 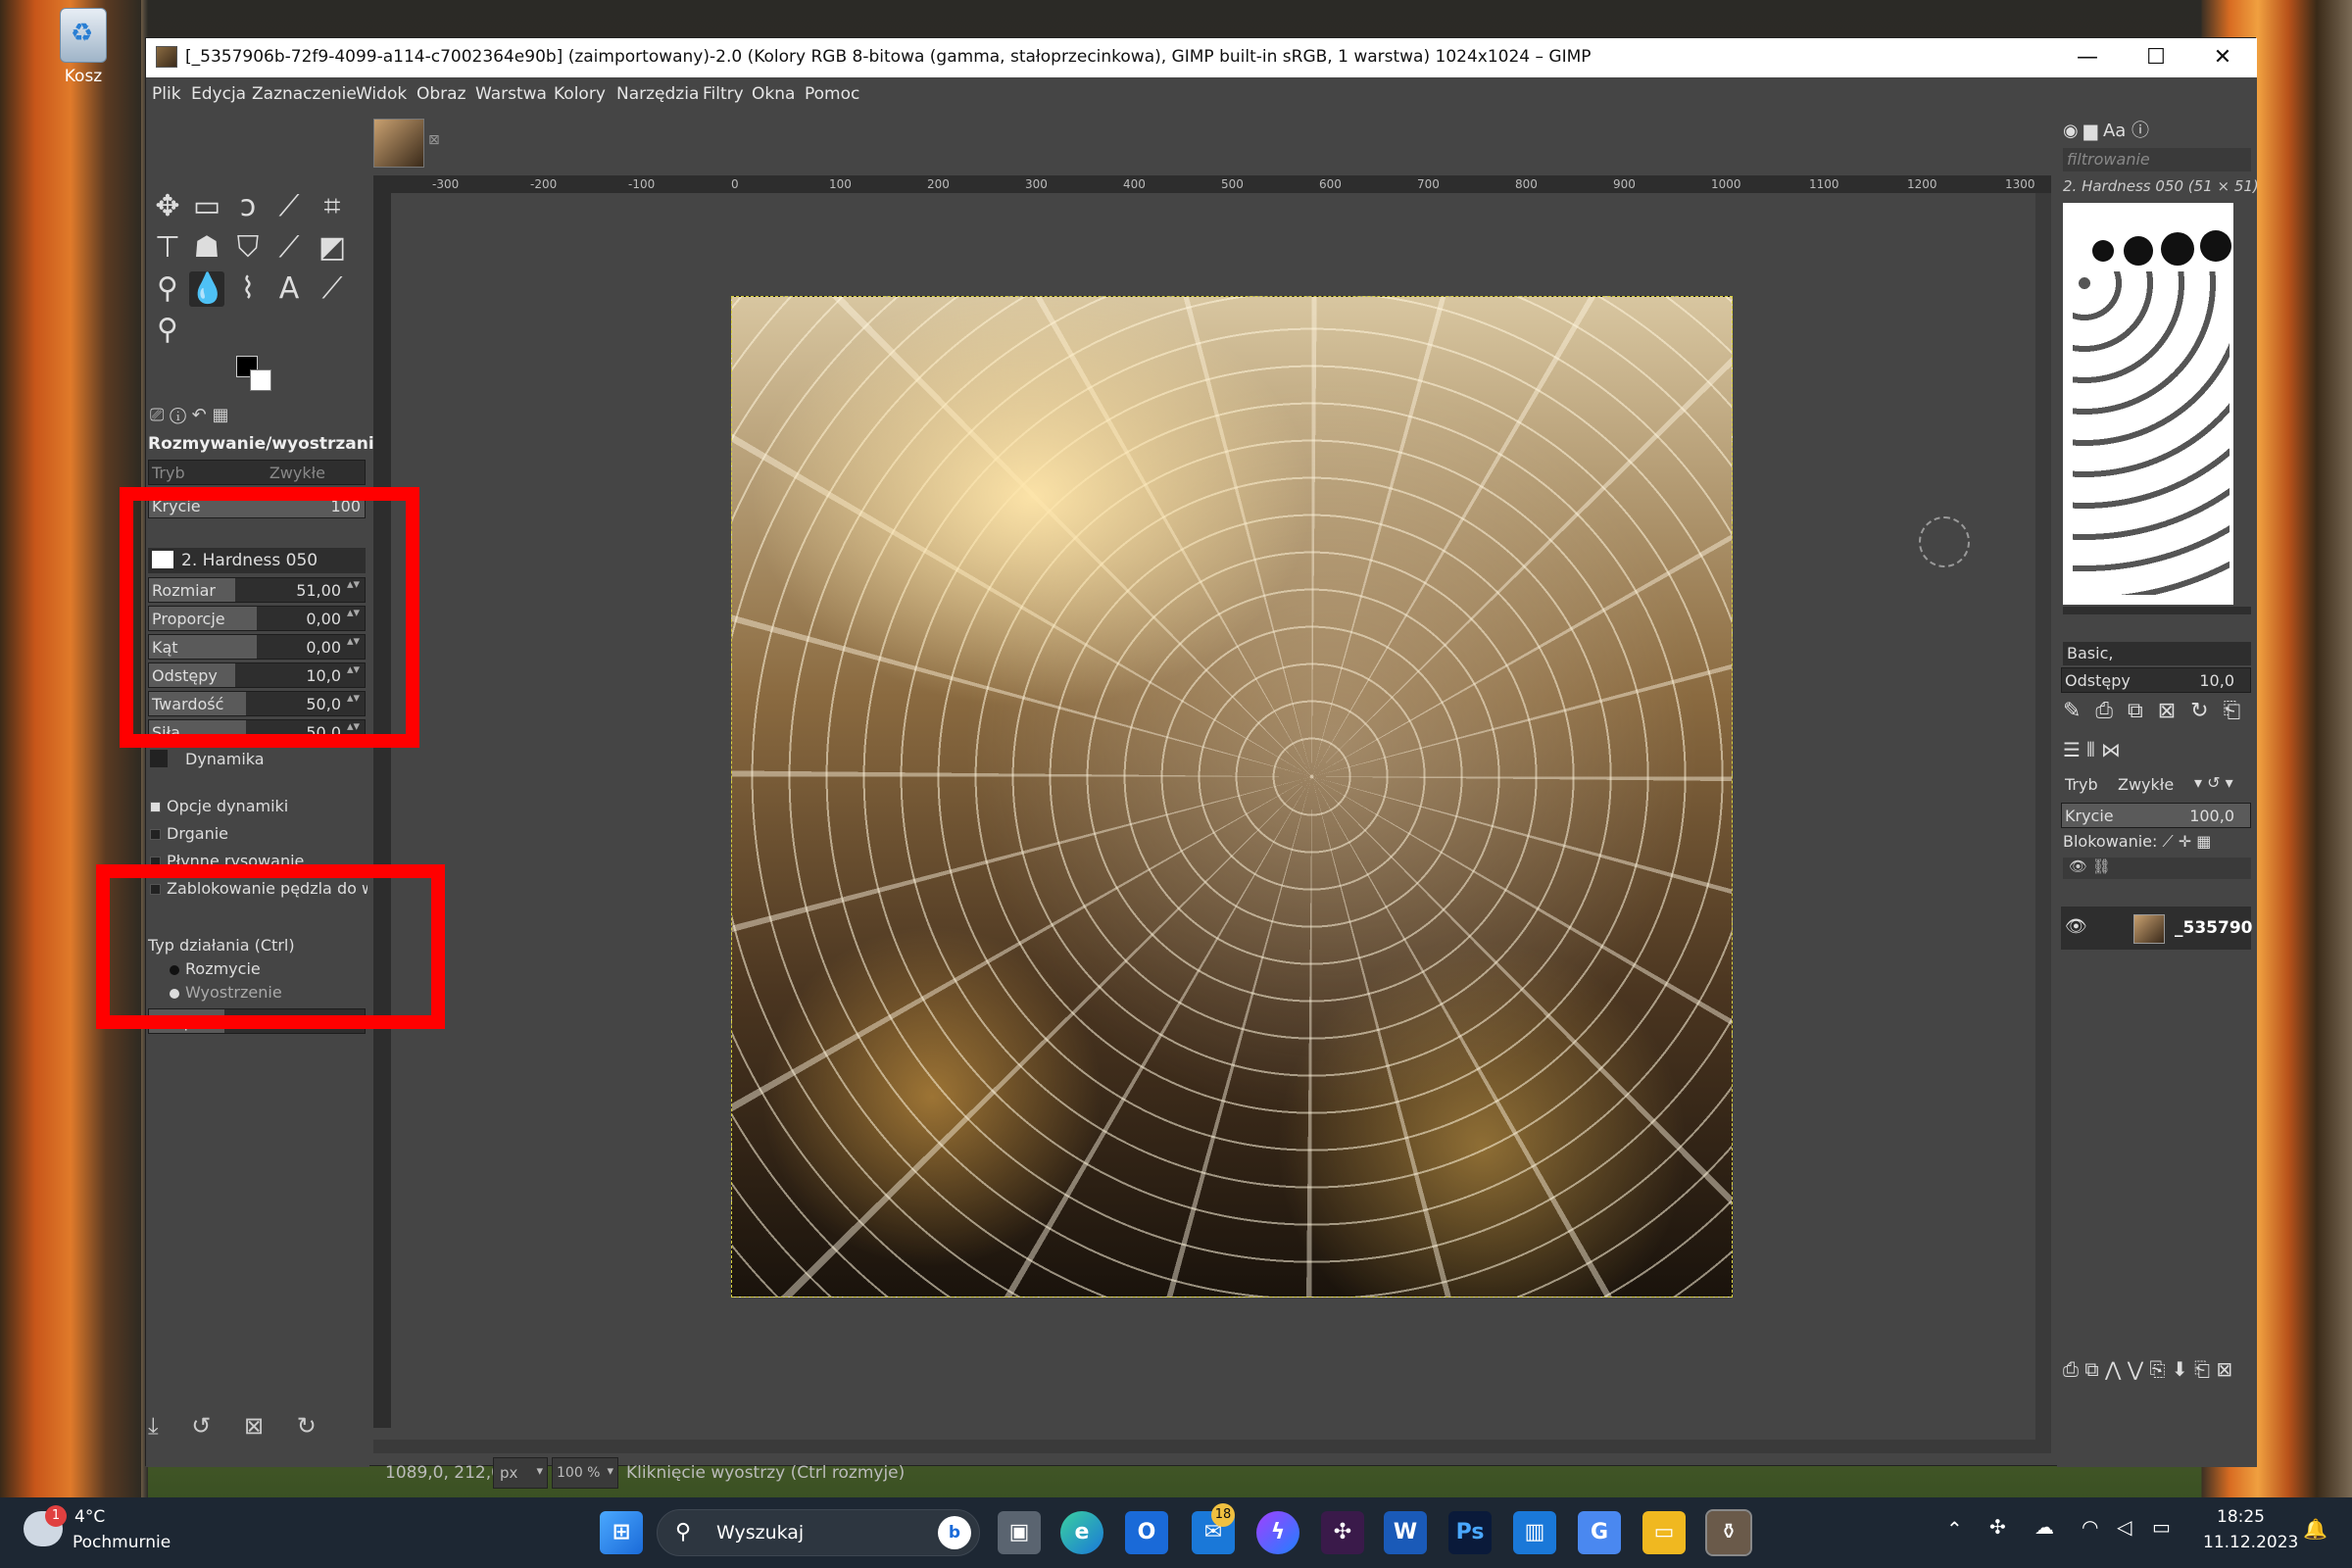 What do you see at coordinates (215, 968) in the screenshot?
I see `blur-radio: Rozmycie` at bounding box center [215, 968].